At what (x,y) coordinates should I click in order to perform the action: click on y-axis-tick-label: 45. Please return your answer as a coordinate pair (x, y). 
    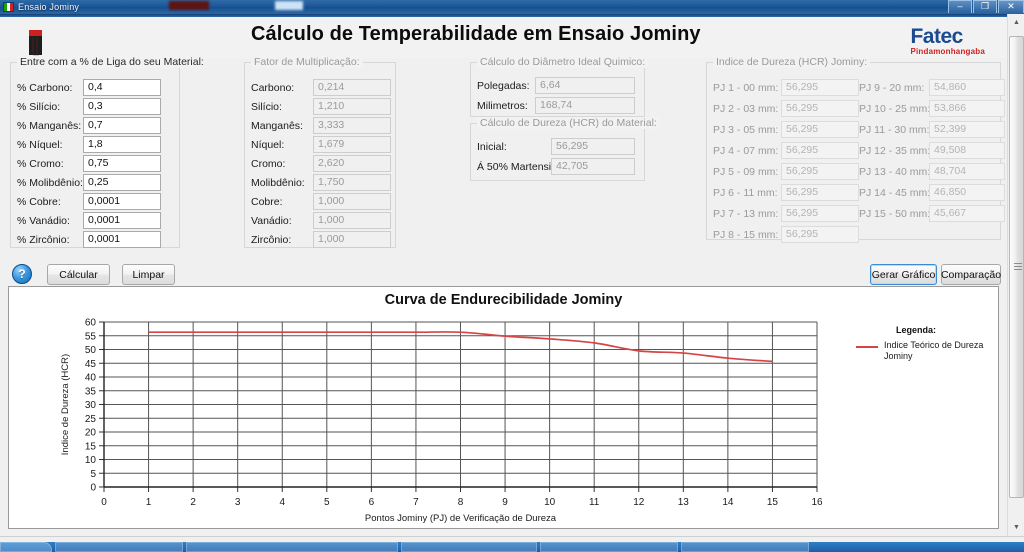
    Looking at the image, I should click on (91, 364).